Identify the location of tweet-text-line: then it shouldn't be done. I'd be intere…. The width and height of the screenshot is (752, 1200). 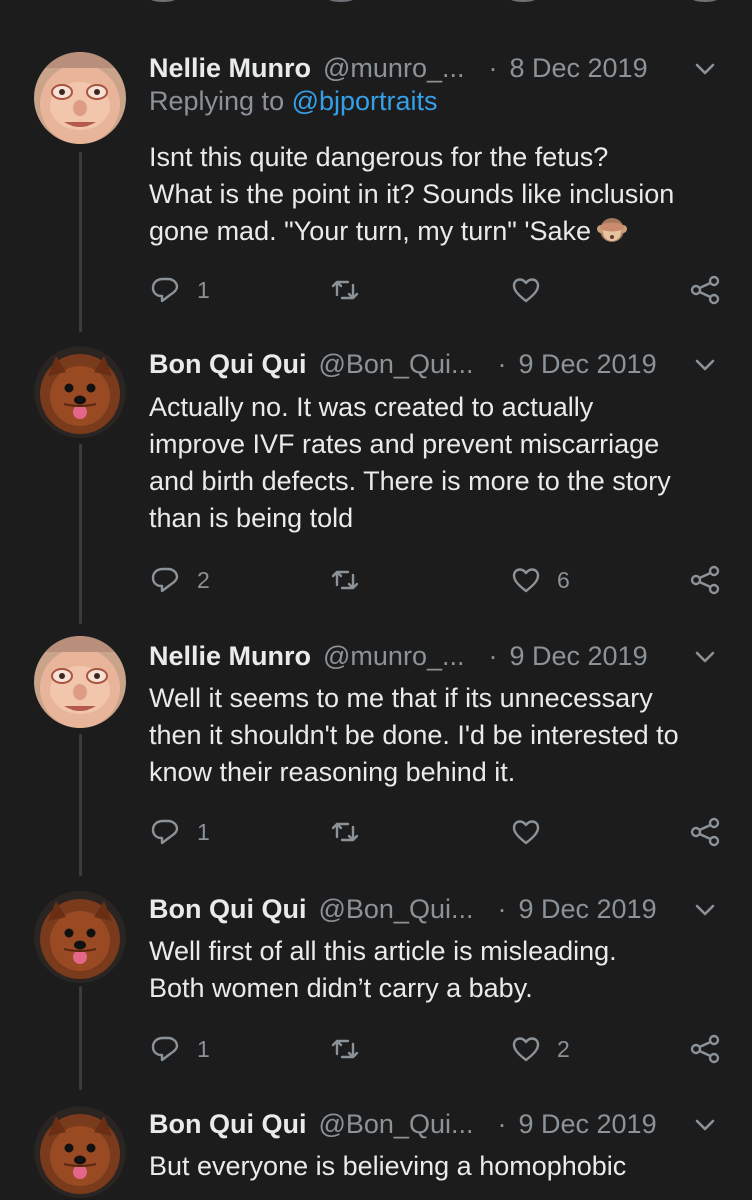
(414, 735).